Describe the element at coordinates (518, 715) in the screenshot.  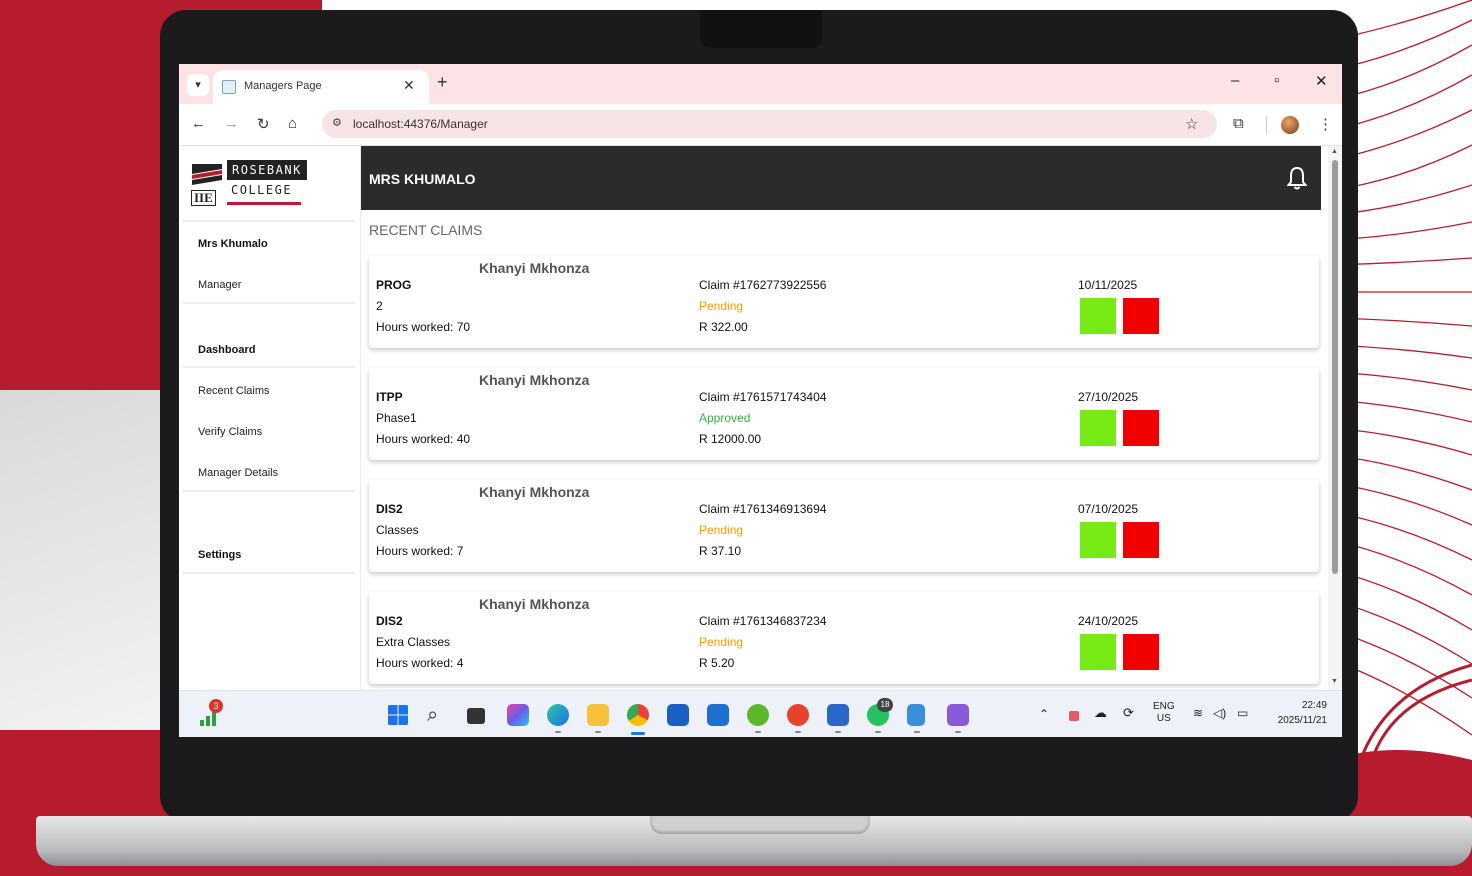
I see `copilot-icon` at that location.